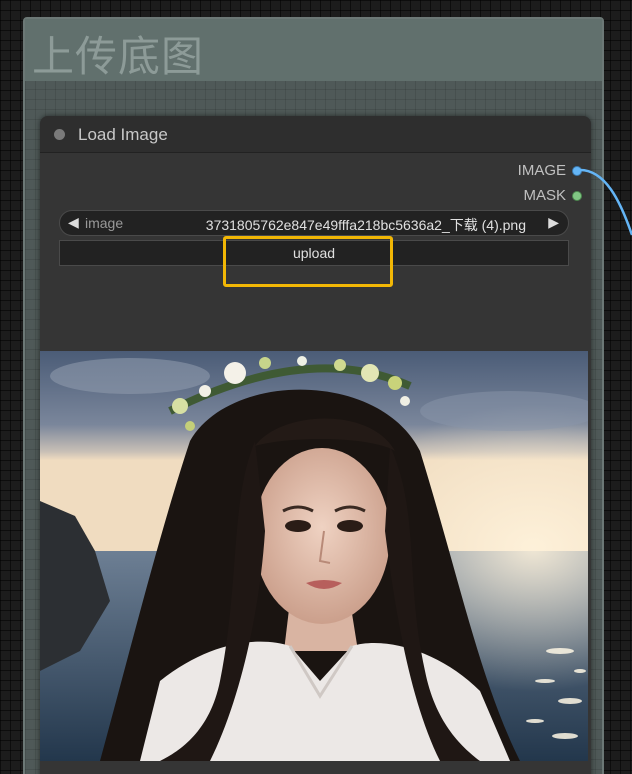  What do you see at coordinates (73, 222) in the screenshot?
I see `combo-prev-arrow: ◀` at bounding box center [73, 222].